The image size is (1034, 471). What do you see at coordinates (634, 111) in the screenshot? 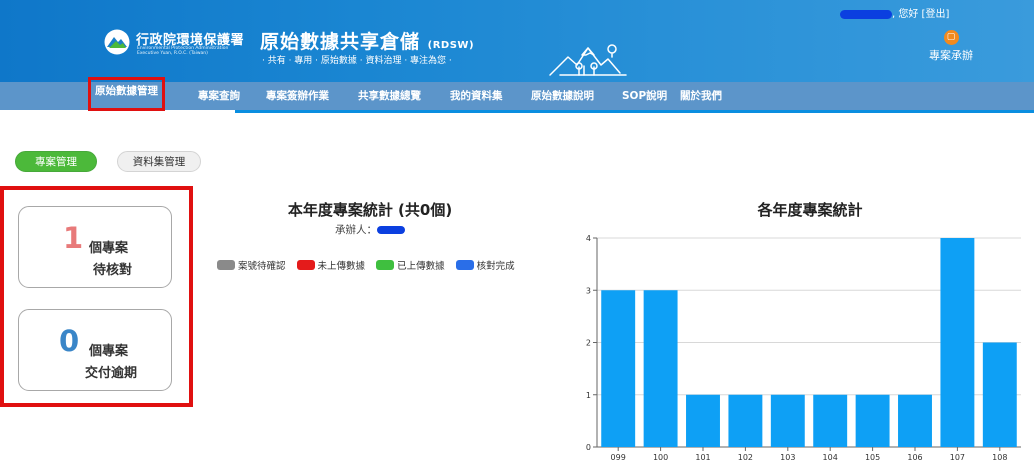
I see `navbar-accent-line` at bounding box center [634, 111].